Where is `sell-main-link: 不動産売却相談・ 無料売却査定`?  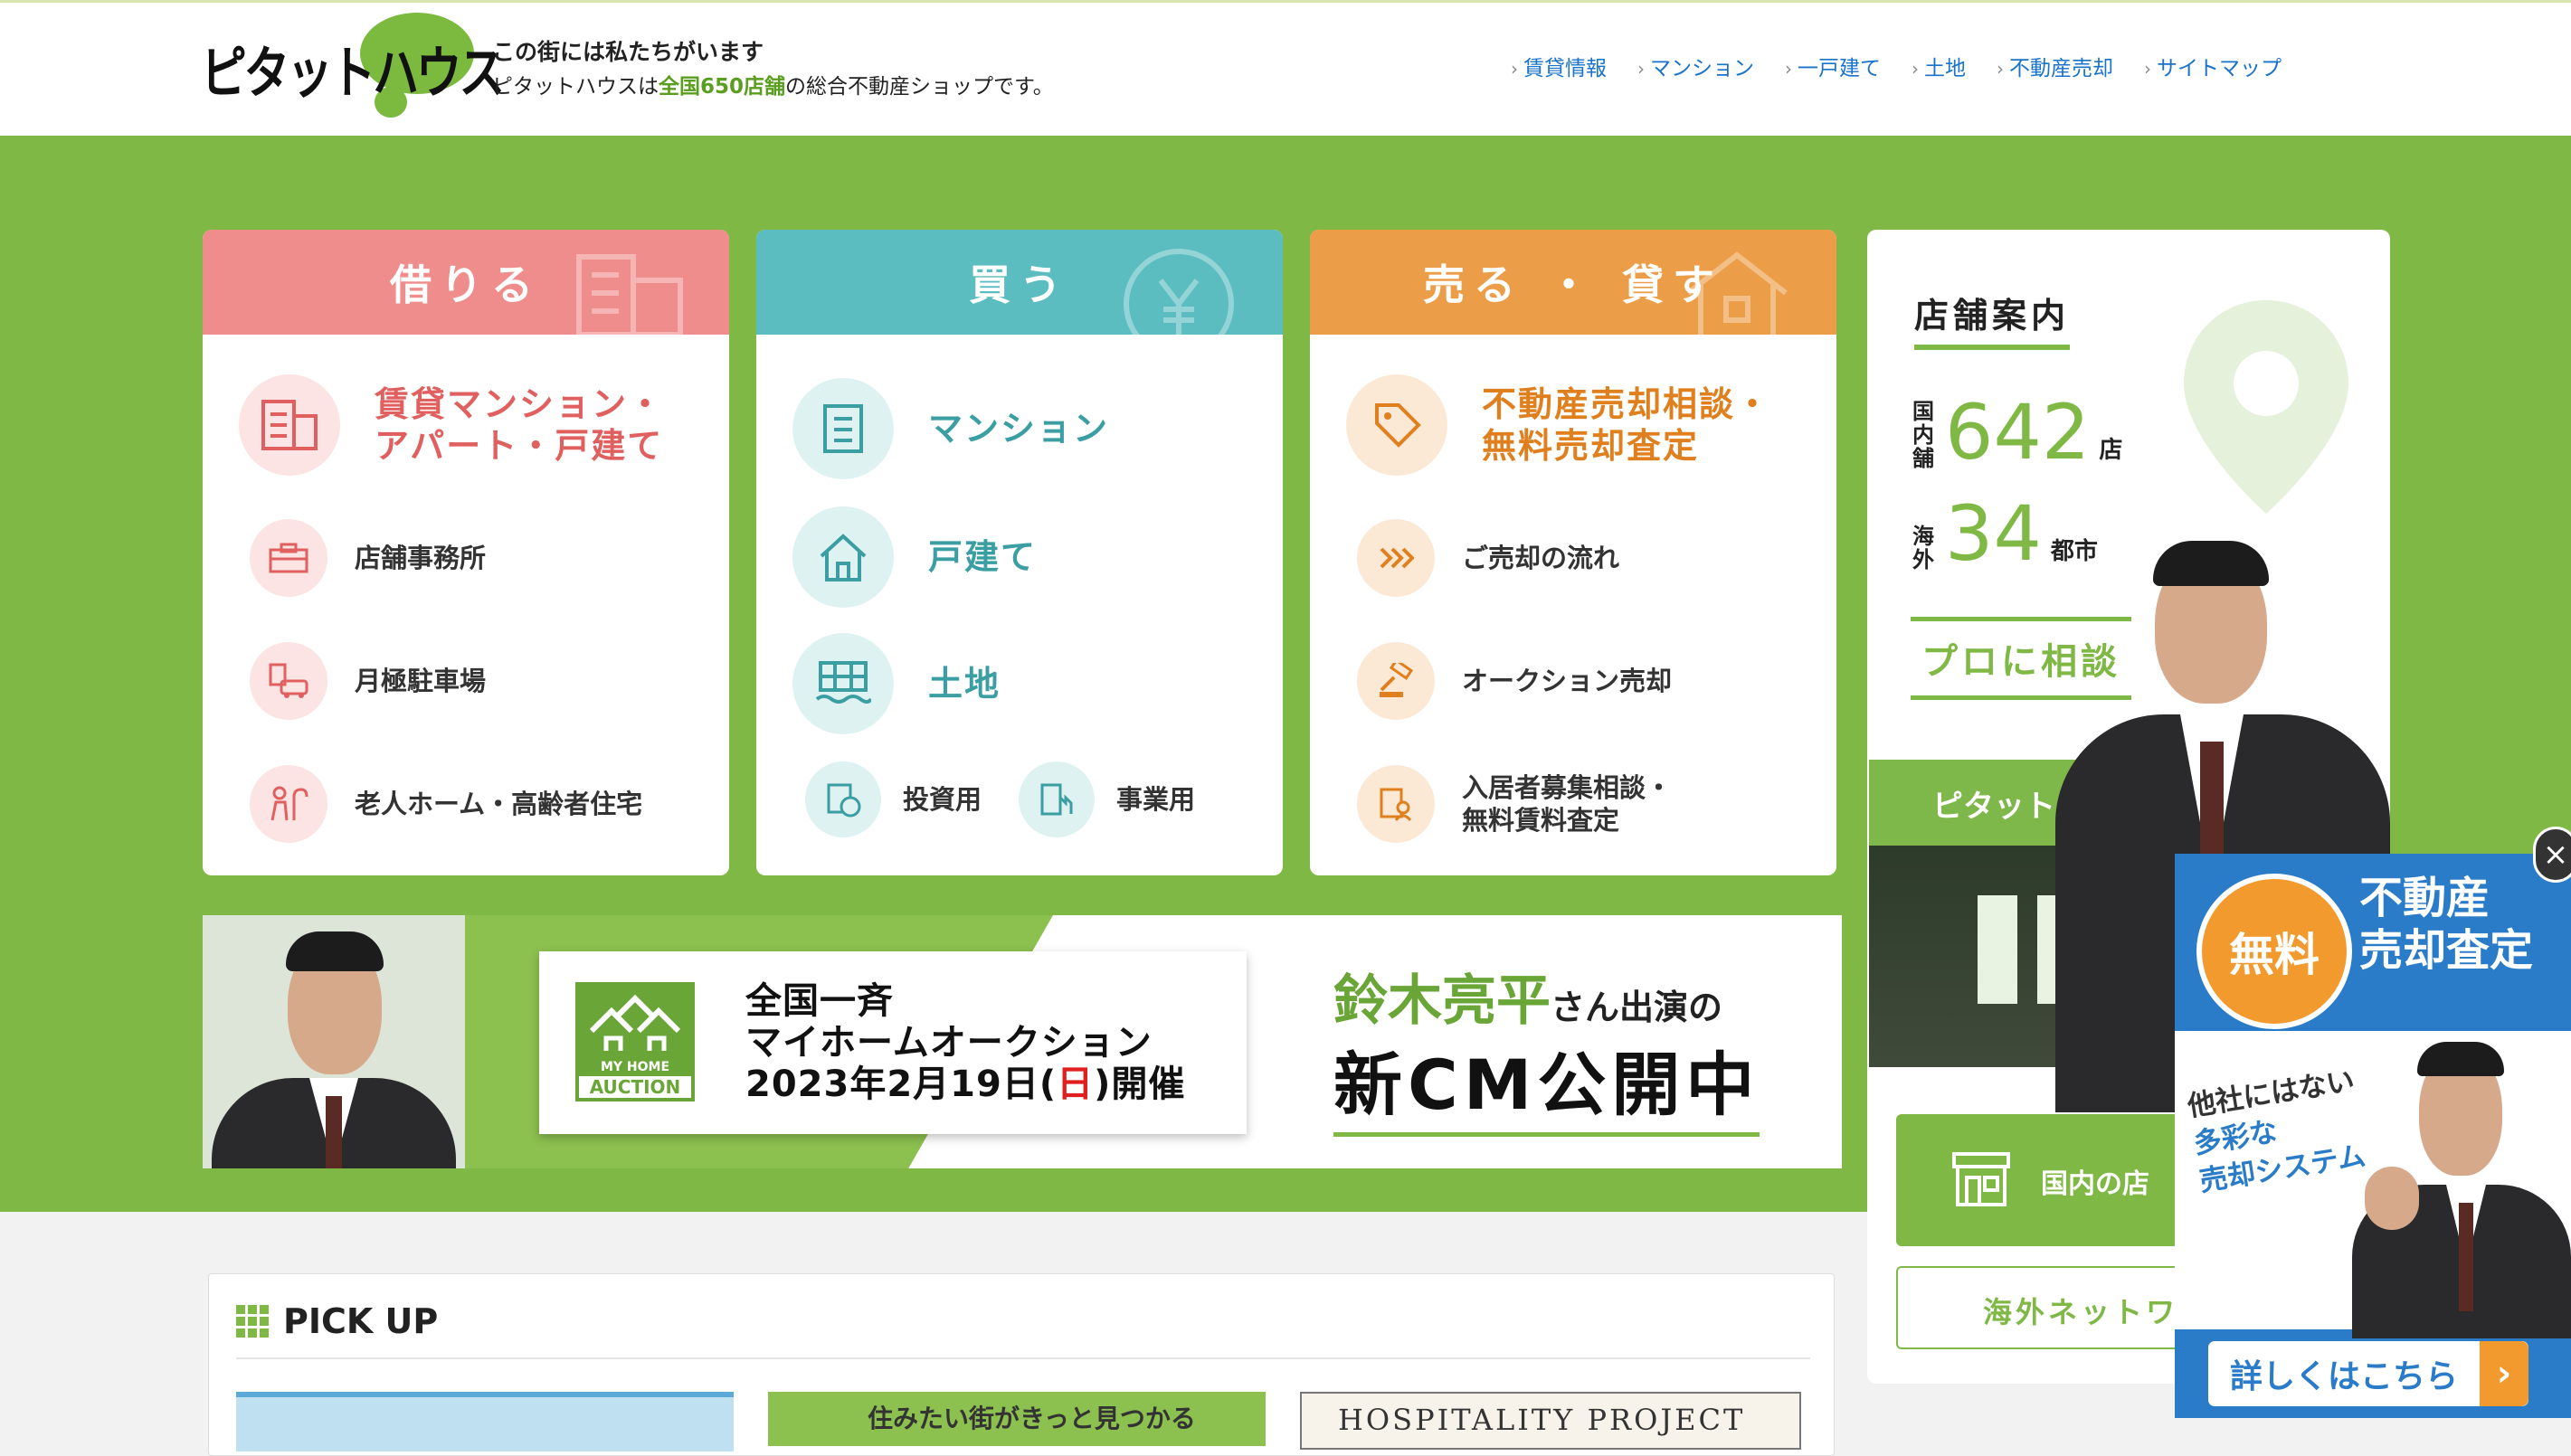 sell-main-link: 不動産売却相談・ 無料売却査定 is located at coordinates (1558, 425).